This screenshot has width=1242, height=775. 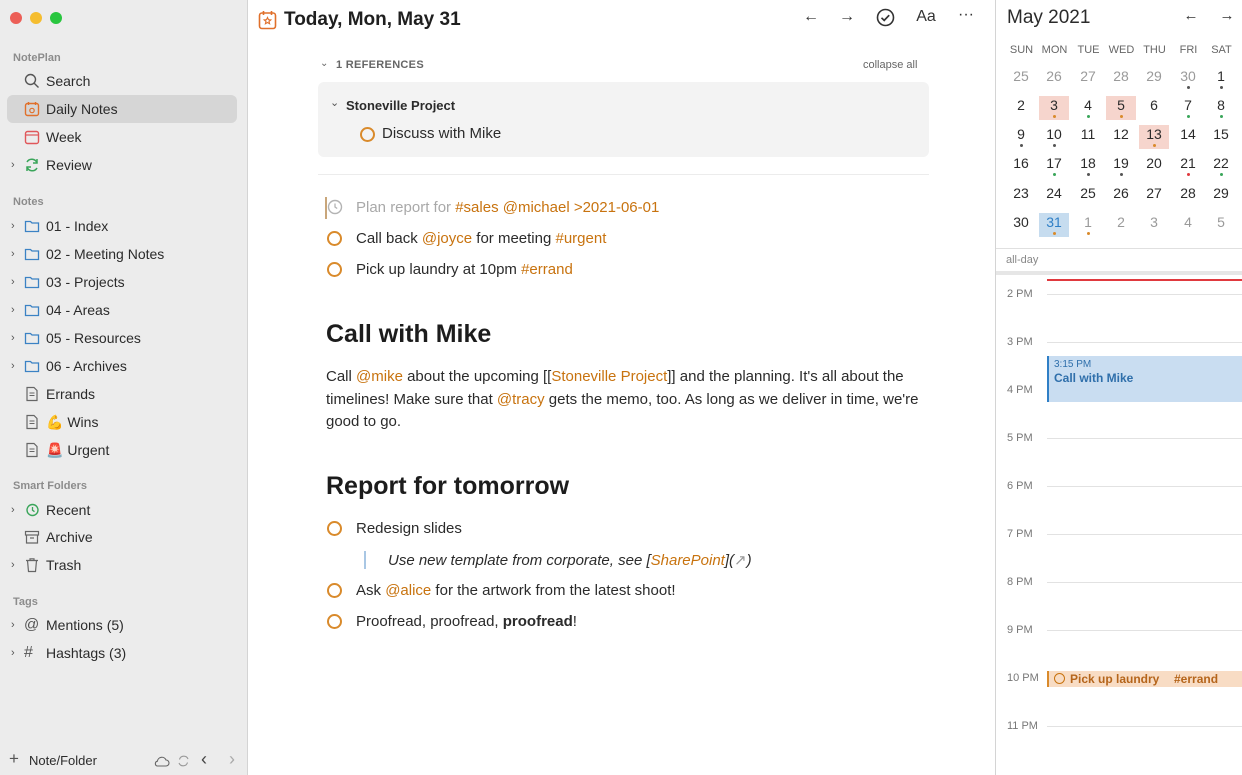 I want to click on calendar-day: 12, so click(x=1121, y=137).